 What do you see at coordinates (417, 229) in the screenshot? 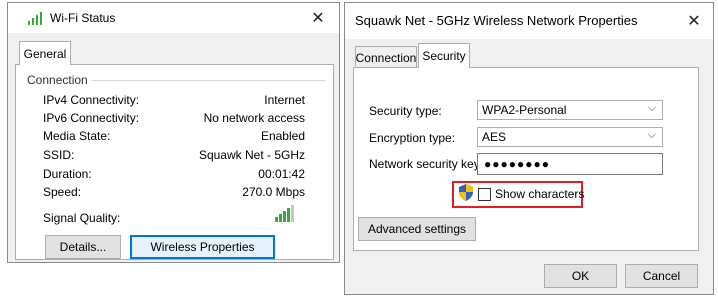
I see `advanced-settings-button: Advanced settings` at bounding box center [417, 229].